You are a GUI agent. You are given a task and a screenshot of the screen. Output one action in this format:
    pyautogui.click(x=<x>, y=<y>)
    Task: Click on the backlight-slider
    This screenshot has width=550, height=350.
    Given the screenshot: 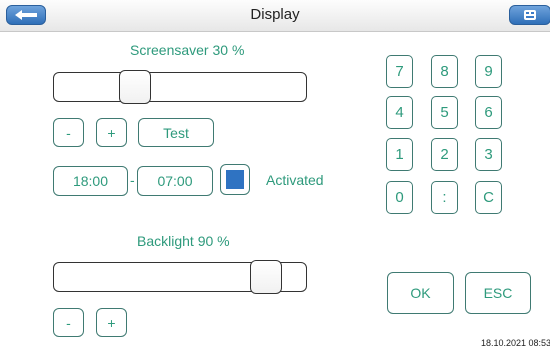 What is the action you would take?
    pyautogui.click(x=180, y=277)
    